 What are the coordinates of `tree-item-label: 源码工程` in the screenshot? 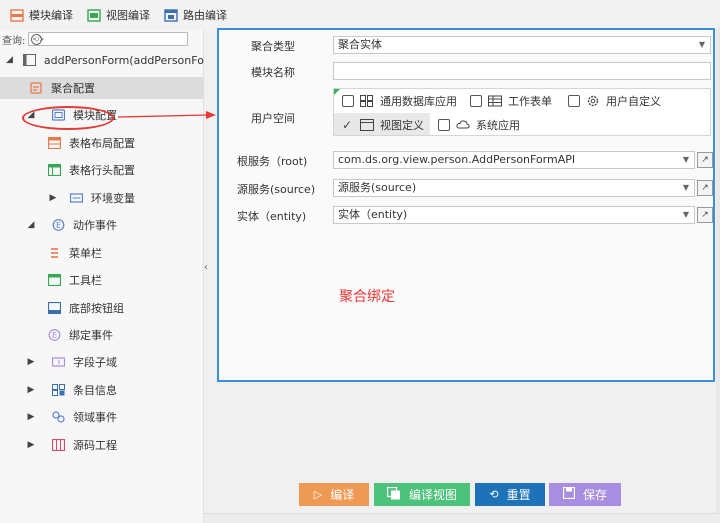 It's located at (95, 445).